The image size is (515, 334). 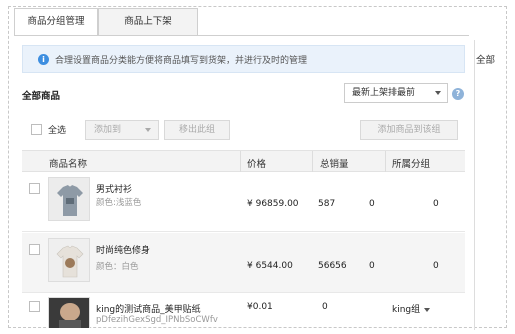 I want to click on tab-bar: 商品分组管理 商品上下架, so click(x=106, y=22).